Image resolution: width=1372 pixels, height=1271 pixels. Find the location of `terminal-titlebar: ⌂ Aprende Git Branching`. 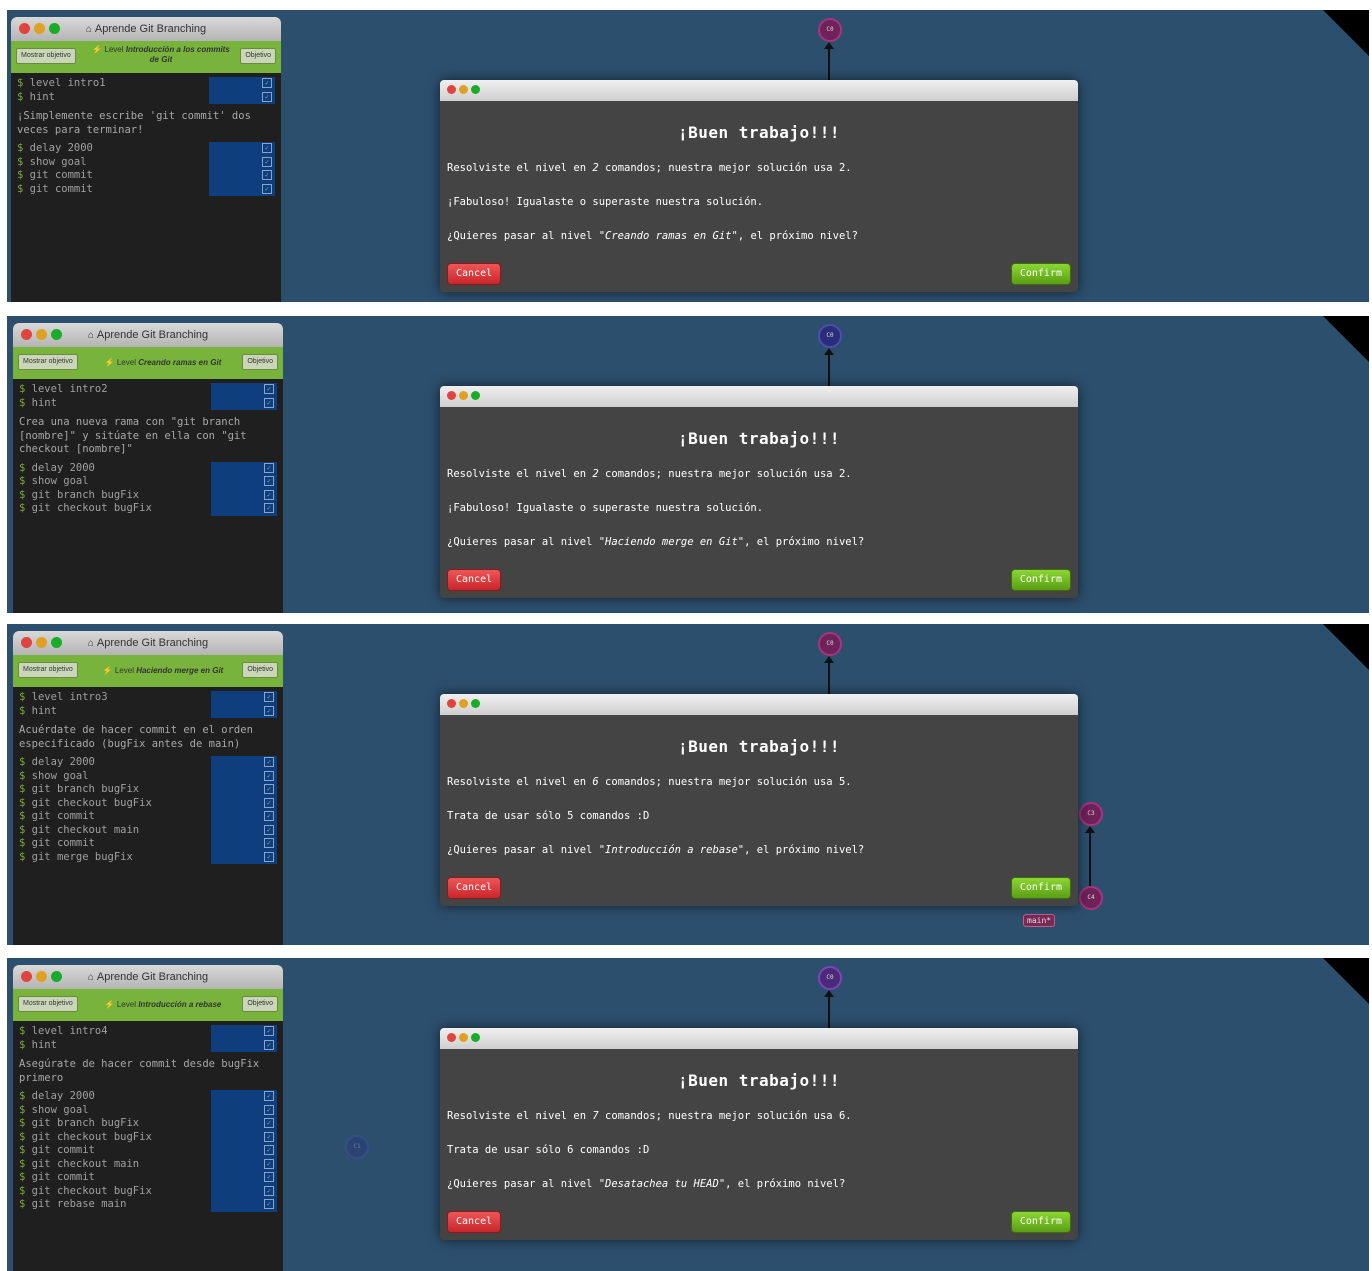

terminal-titlebar: ⌂ Aprende Git Branching is located at coordinates (148, 977).